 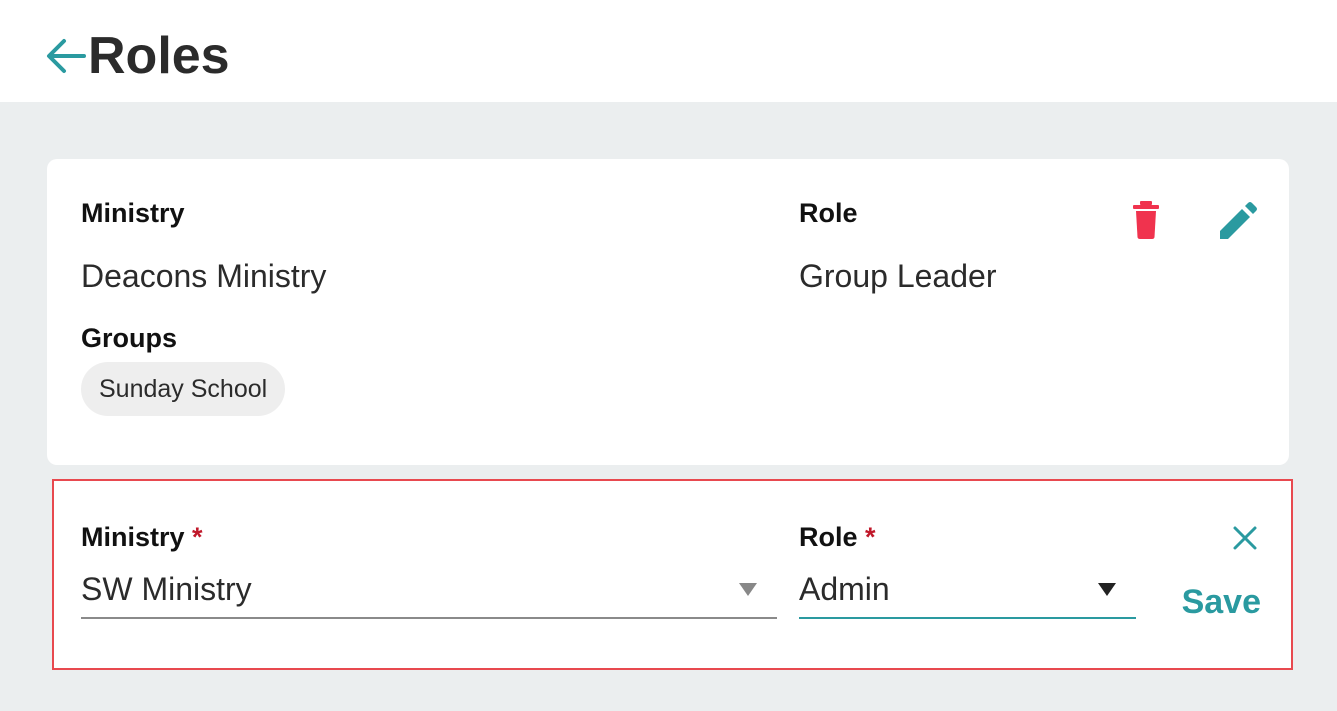 I want to click on role-select: Admin, so click(x=967, y=594).